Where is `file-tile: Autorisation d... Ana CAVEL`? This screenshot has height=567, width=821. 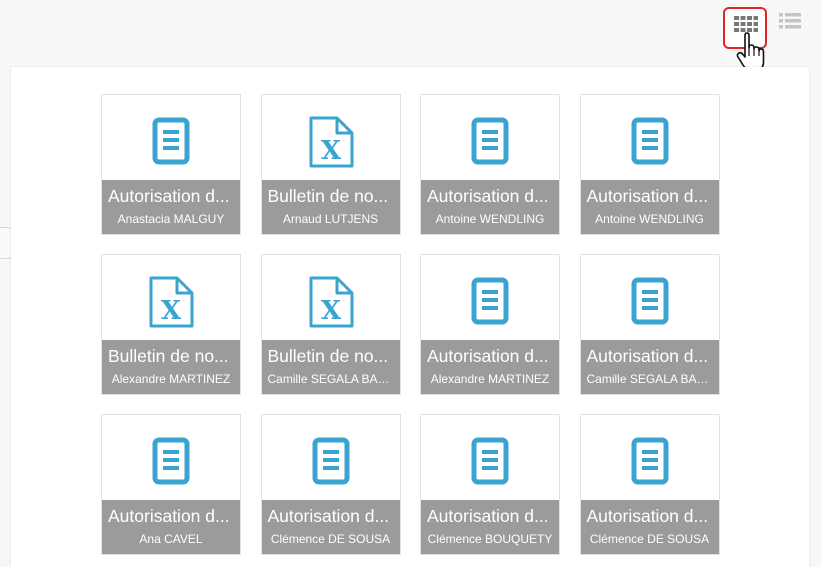 file-tile: Autorisation d... Ana CAVEL is located at coordinates (171, 484).